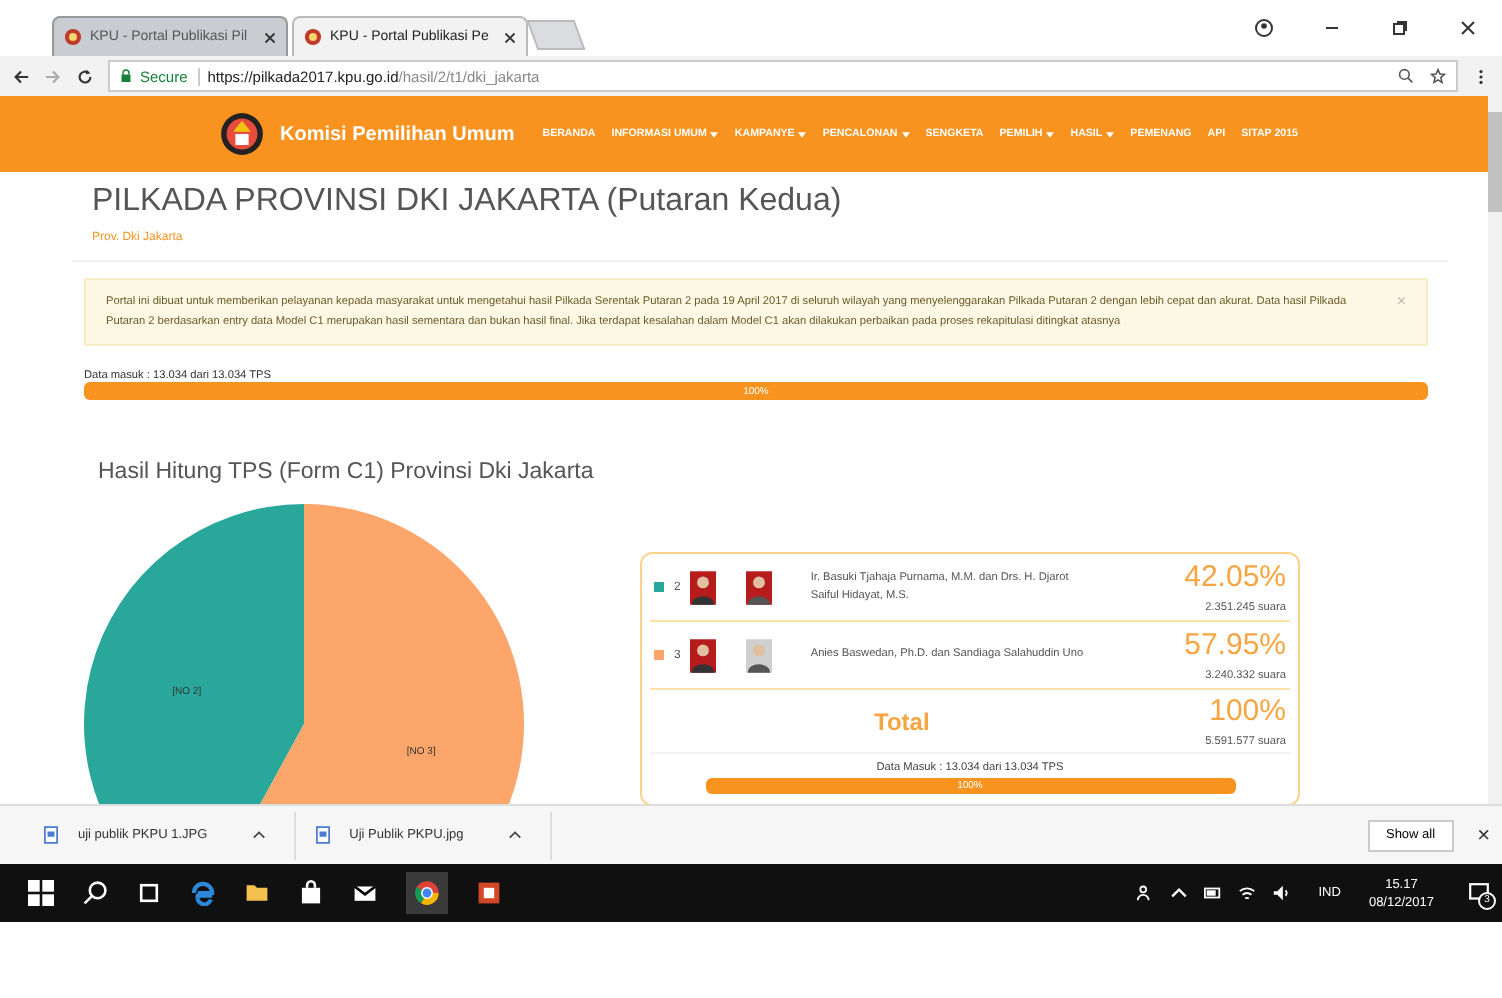 The width and height of the screenshot is (1502, 998). I want to click on star-icon, so click(1438, 76).